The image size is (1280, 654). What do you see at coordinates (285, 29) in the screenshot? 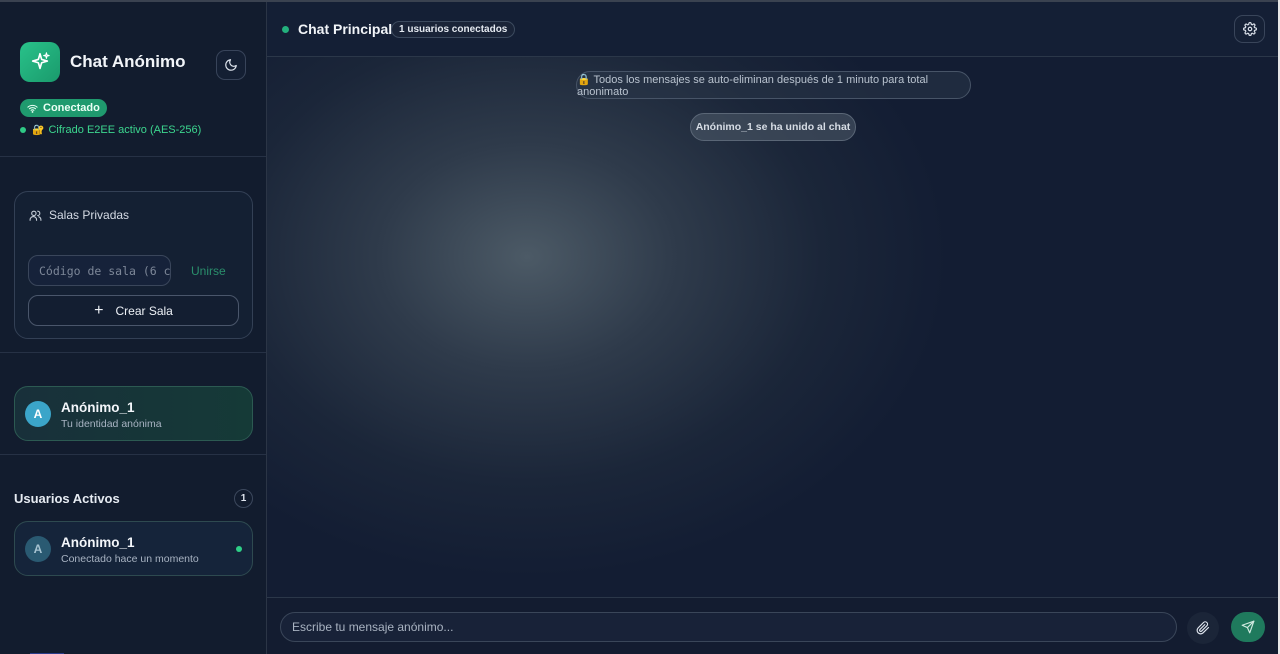
I see `live-indicator` at bounding box center [285, 29].